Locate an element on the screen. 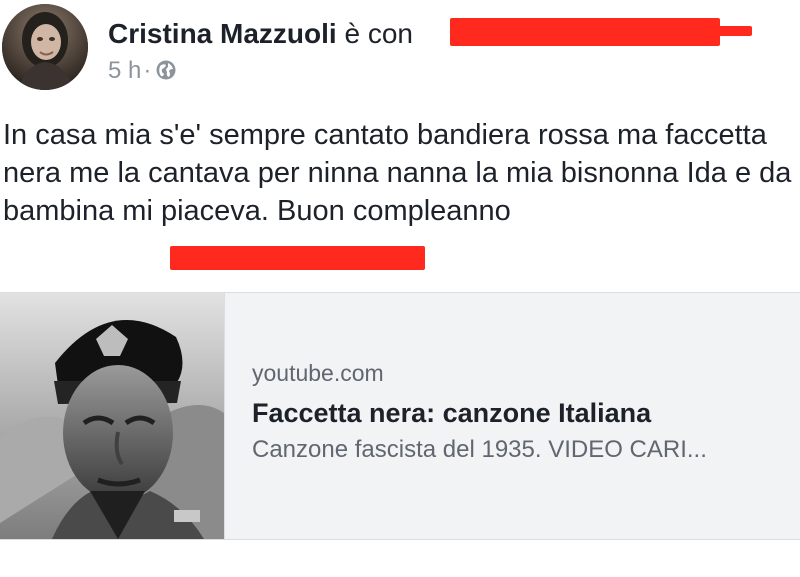  redacted-tagged-name-tail is located at coordinates (734, 31).